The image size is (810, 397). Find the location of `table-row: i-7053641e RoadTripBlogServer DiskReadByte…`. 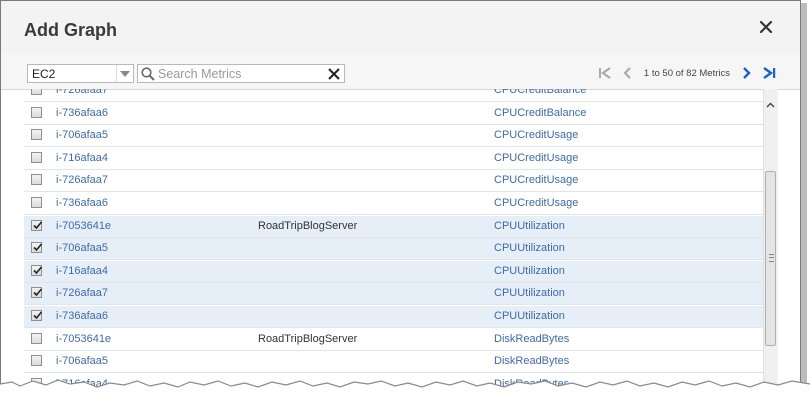

table-row: i-7053641e RoadTripBlogServer DiskReadByte… is located at coordinates (394, 340).